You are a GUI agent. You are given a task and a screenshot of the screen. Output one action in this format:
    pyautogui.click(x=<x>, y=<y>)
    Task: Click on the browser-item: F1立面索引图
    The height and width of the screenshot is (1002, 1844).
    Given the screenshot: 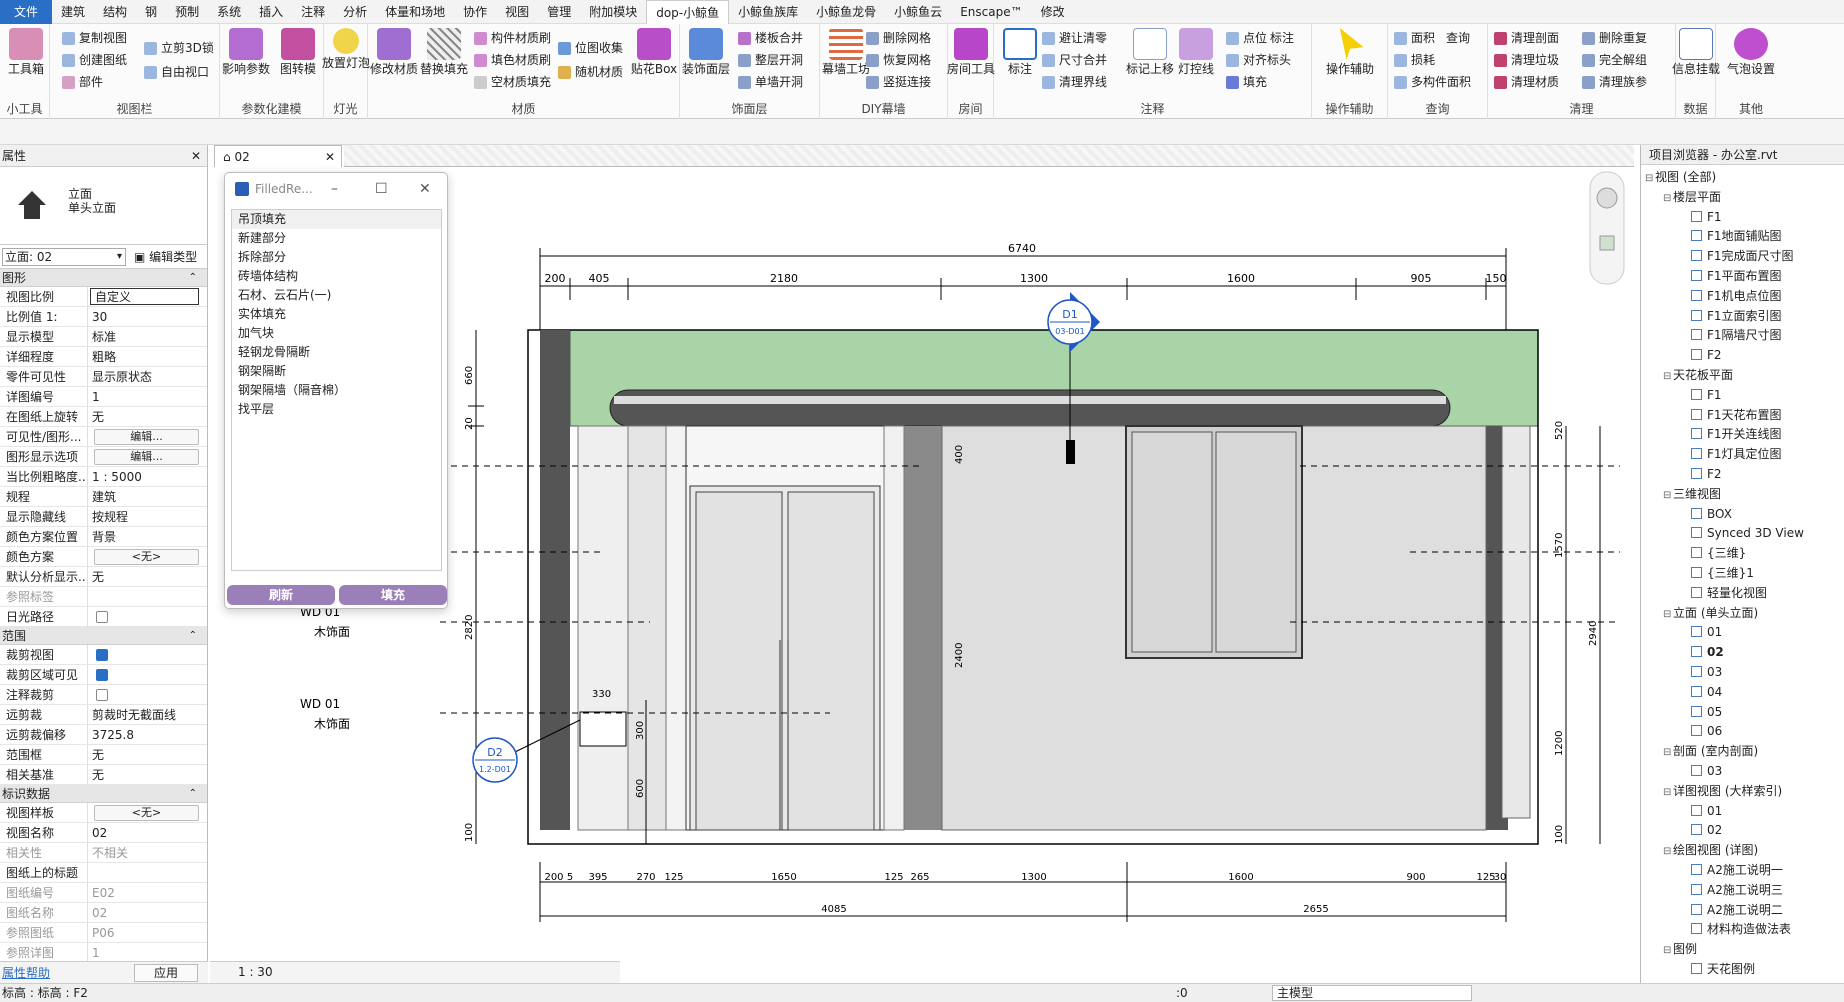 What is the action you would take?
    pyautogui.click(x=1736, y=316)
    